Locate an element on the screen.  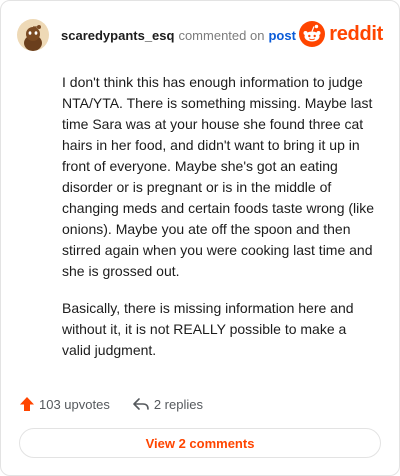
post-link: post is located at coordinates (281, 35).